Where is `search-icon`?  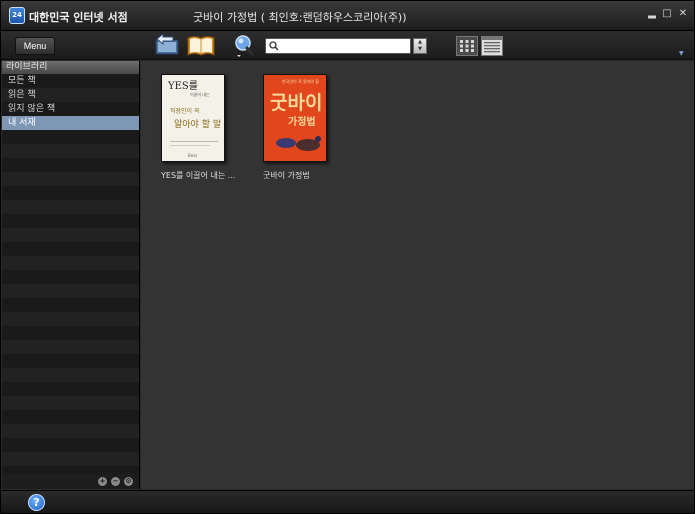
search-icon is located at coordinates (246, 46).